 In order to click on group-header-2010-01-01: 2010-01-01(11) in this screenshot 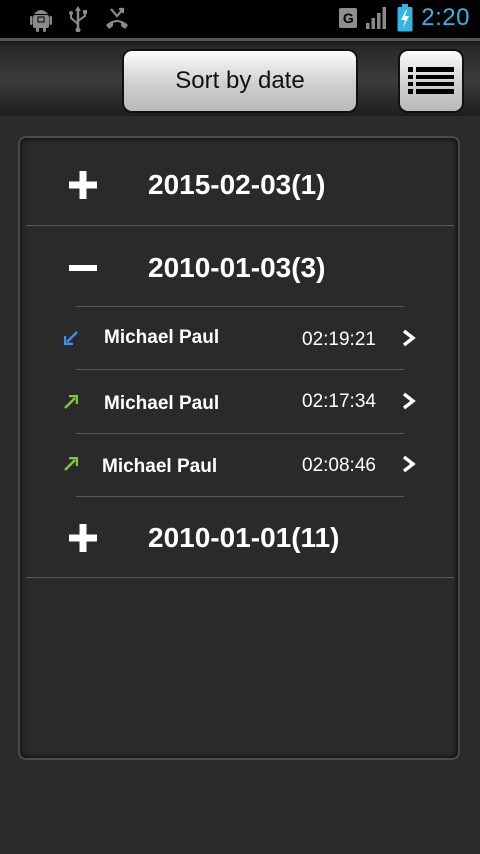, I will do `click(239, 538)`.